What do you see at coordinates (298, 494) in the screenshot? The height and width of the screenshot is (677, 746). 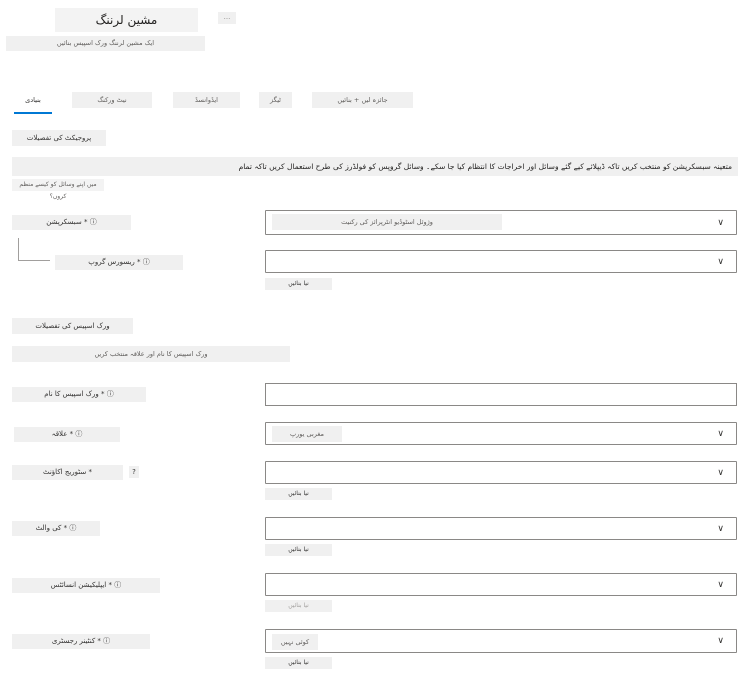 I see `storage-account-create-new-link: نیا بنائیں` at bounding box center [298, 494].